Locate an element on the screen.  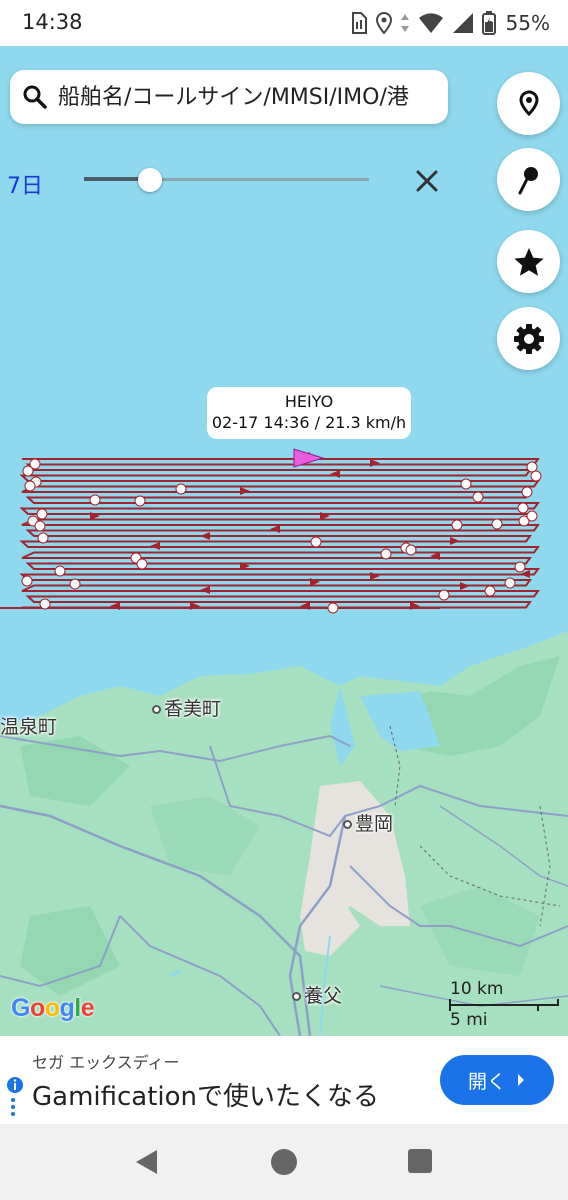
map-scale: 10 km 5 mi is located at coordinates (504, 1004).